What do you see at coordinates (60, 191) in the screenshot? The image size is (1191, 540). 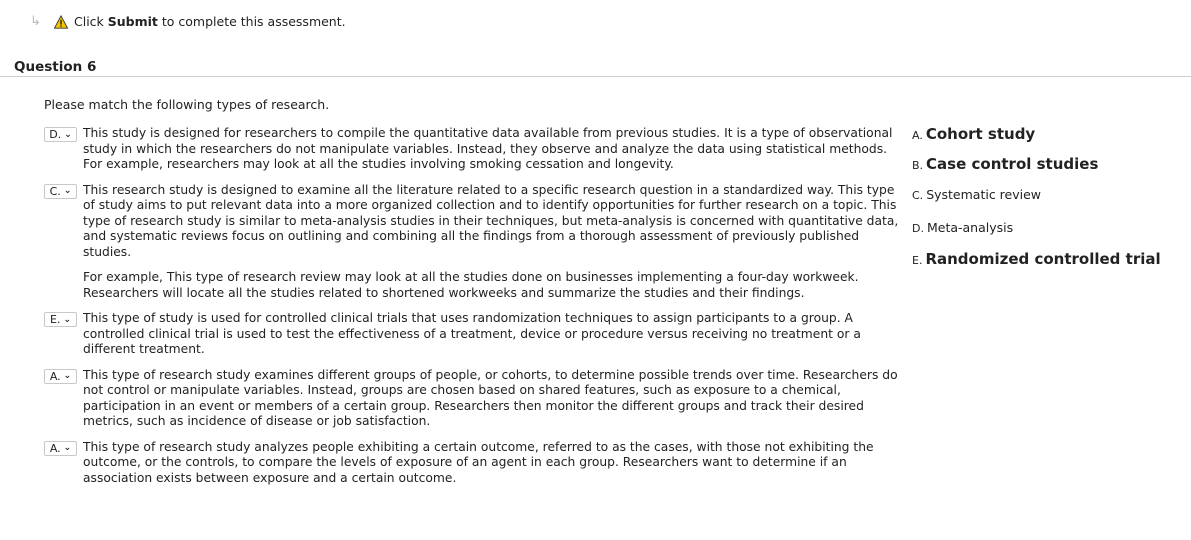 I see `answer-select: C. ⌄` at bounding box center [60, 191].